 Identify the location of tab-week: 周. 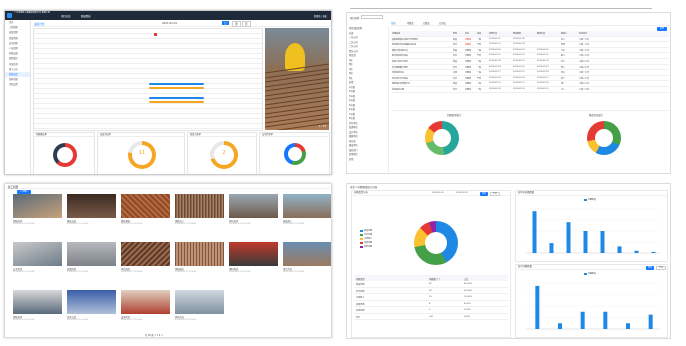
(236, 24).